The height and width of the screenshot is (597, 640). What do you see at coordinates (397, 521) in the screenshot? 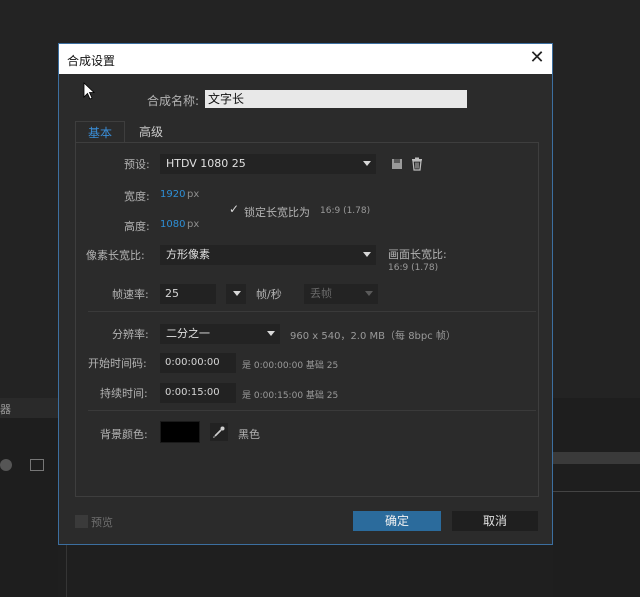
I see `ok-button: 确定` at bounding box center [397, 521].